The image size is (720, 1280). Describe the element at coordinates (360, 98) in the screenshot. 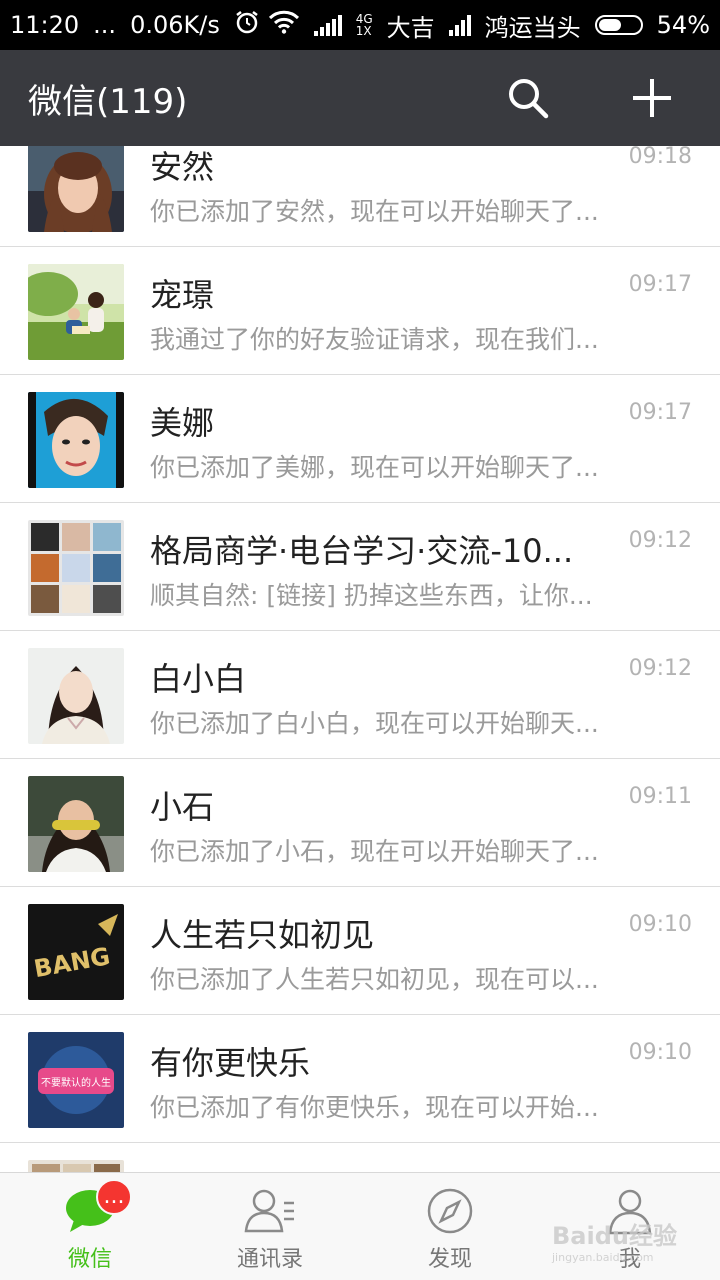

I see `title-bar: 微信(119)` at that location.